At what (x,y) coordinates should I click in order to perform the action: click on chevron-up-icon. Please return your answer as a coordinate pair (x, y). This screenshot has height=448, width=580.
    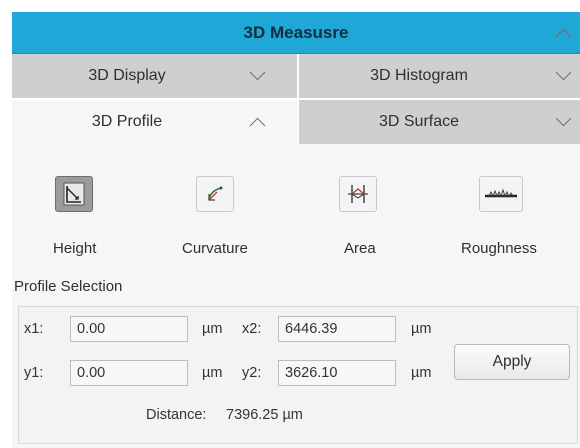
    Looking at the image, I should click on (257, 125).